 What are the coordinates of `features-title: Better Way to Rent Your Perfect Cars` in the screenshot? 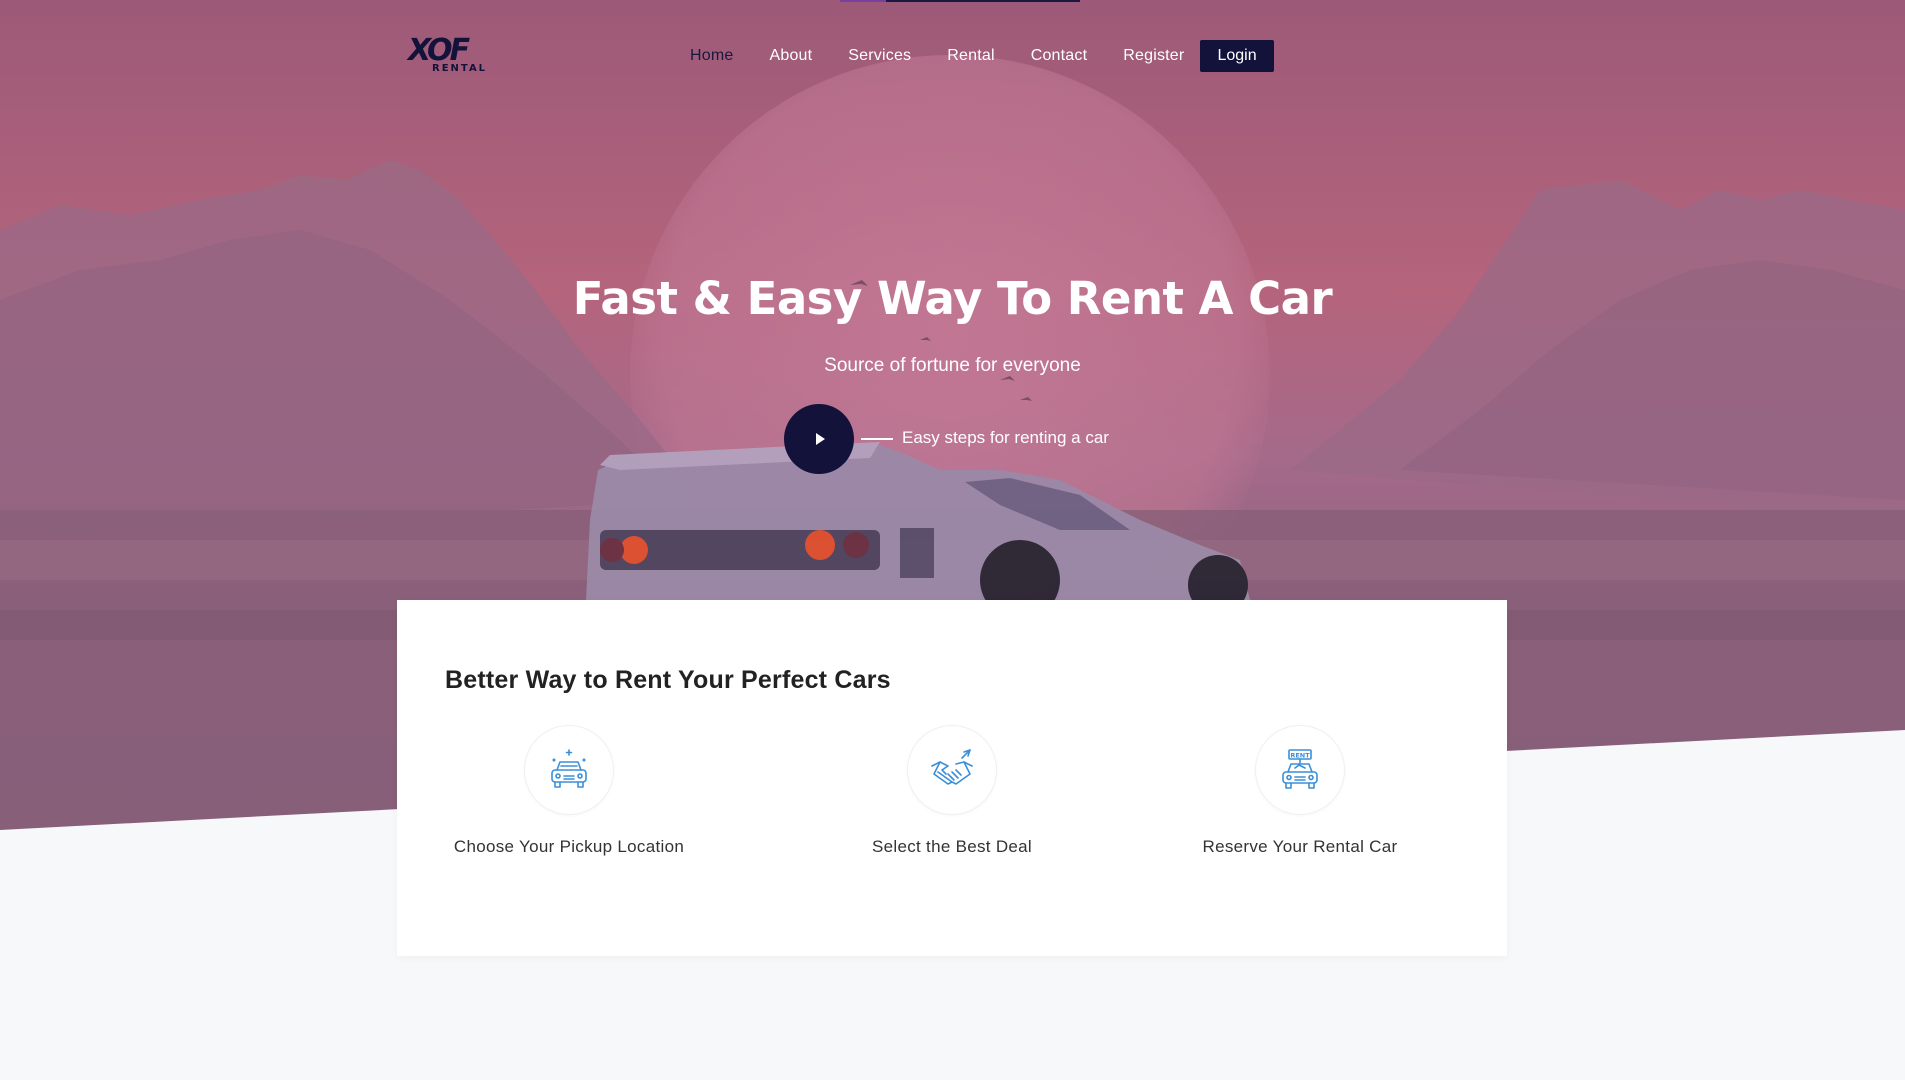 It's located at (668, 680).